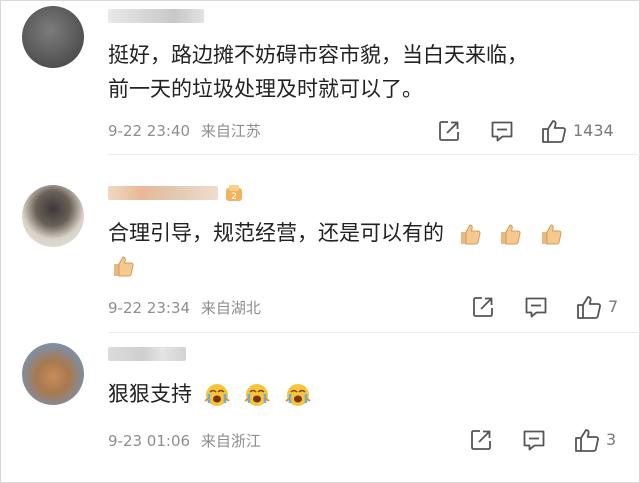 The image size is (640, 483). What do you see at coordinates (318, 55) in the screenshot?
I see `comment-text-line: 挺好，路边摊不妨碍市容市貌，当白天来临，` at bounding box center [318, 55].